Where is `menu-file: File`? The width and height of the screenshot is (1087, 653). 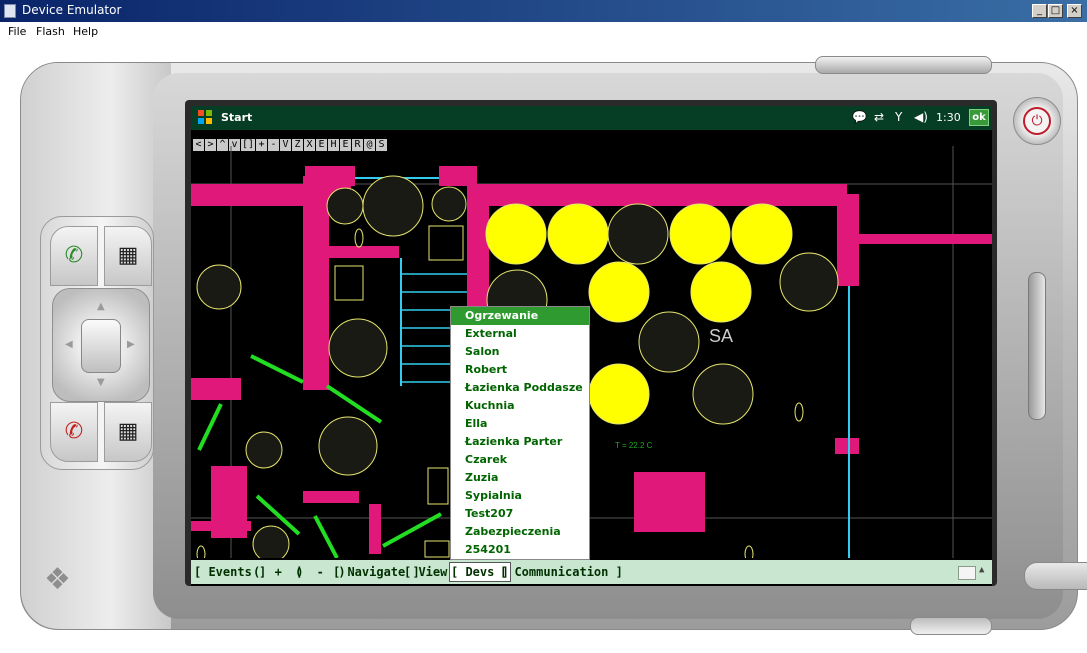
menu-file: File is located at coordinates (17, 31).